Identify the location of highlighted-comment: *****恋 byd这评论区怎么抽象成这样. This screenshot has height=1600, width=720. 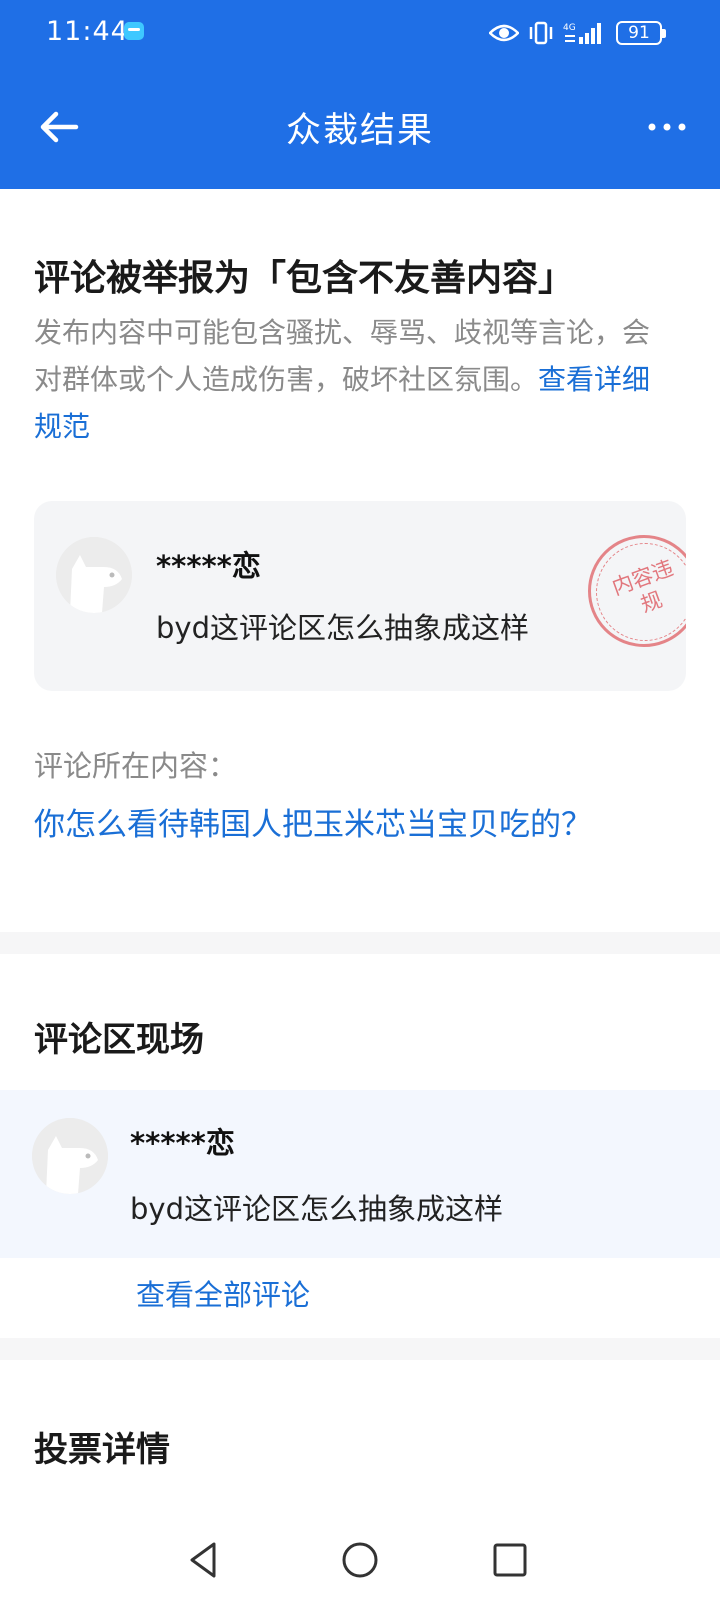
(360, 1174).